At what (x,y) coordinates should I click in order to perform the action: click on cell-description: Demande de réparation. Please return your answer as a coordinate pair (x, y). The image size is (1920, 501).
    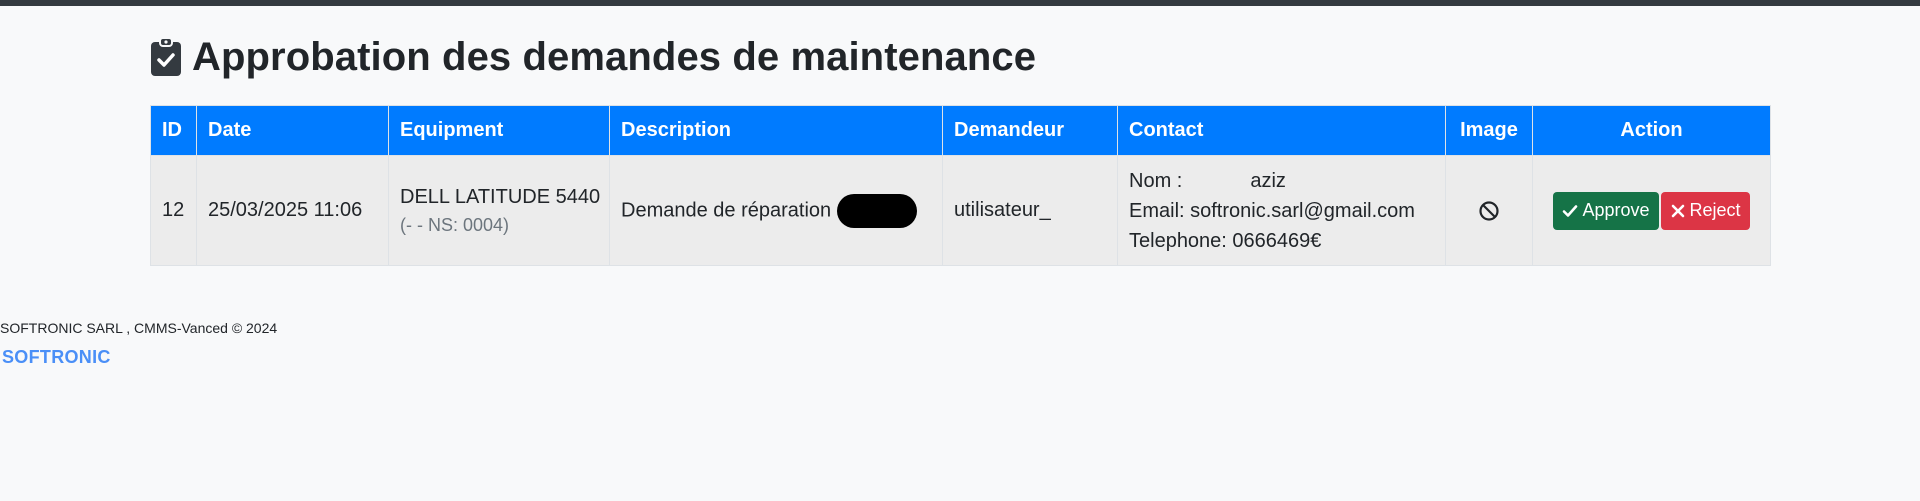
    Looking at the image, I should click on (776, 210).